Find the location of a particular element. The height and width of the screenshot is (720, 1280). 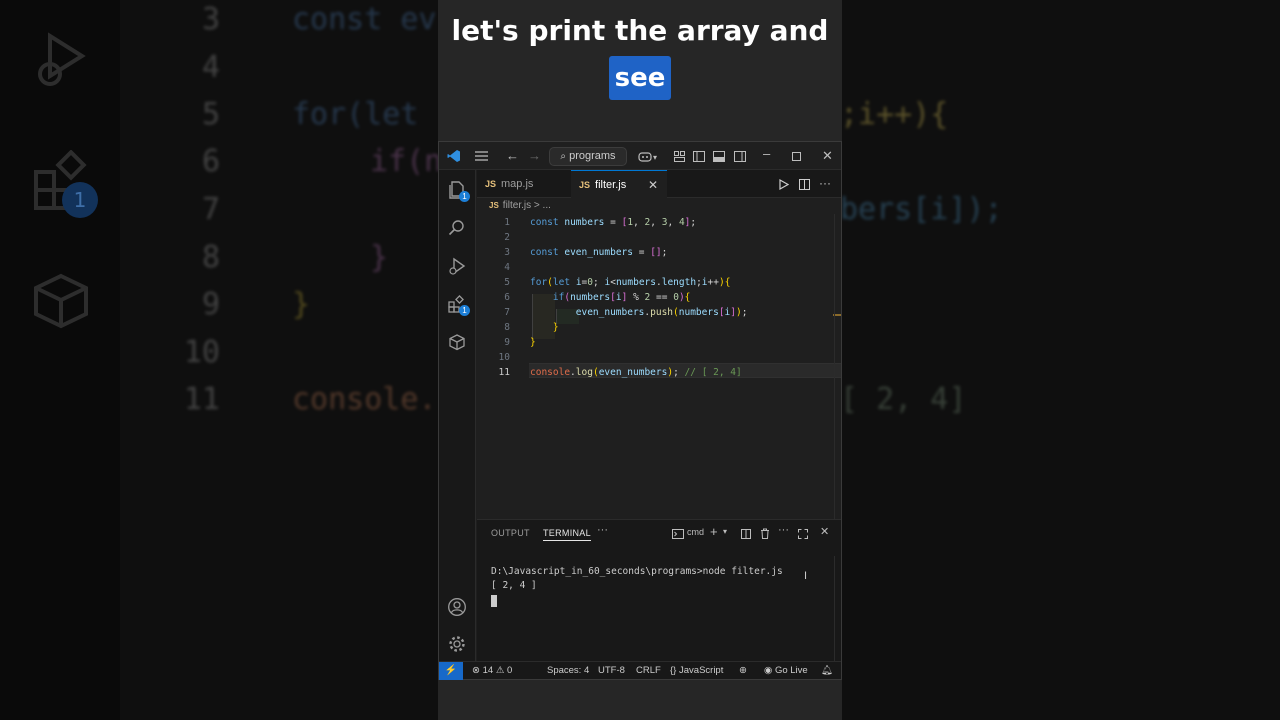

background-line-number: 8 is located at coordinates (210, 257).